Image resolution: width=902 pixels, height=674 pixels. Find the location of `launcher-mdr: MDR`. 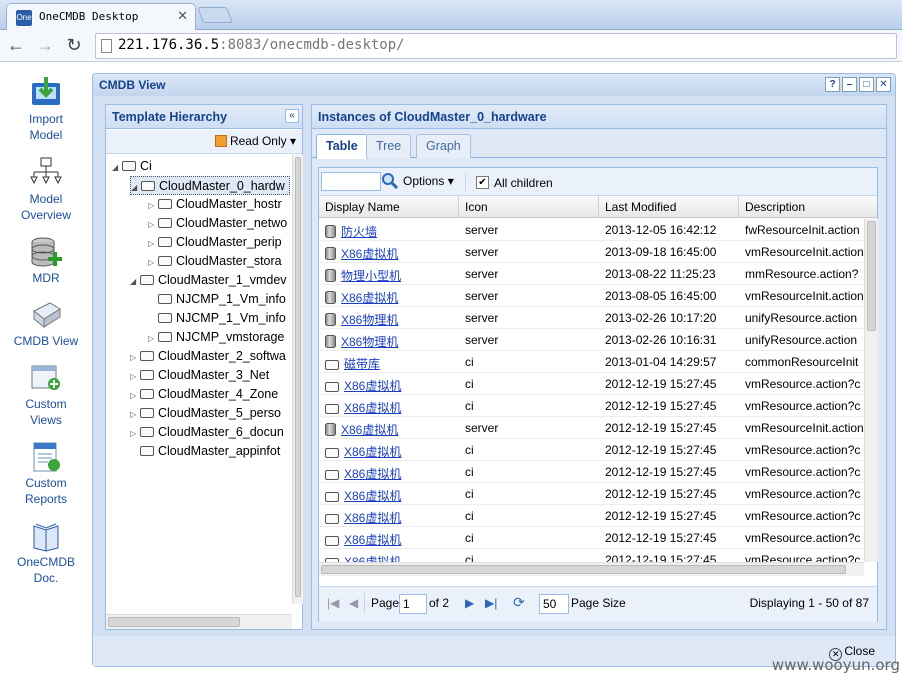

launcher-mdr: MDR is located at coordinates (46, 261).